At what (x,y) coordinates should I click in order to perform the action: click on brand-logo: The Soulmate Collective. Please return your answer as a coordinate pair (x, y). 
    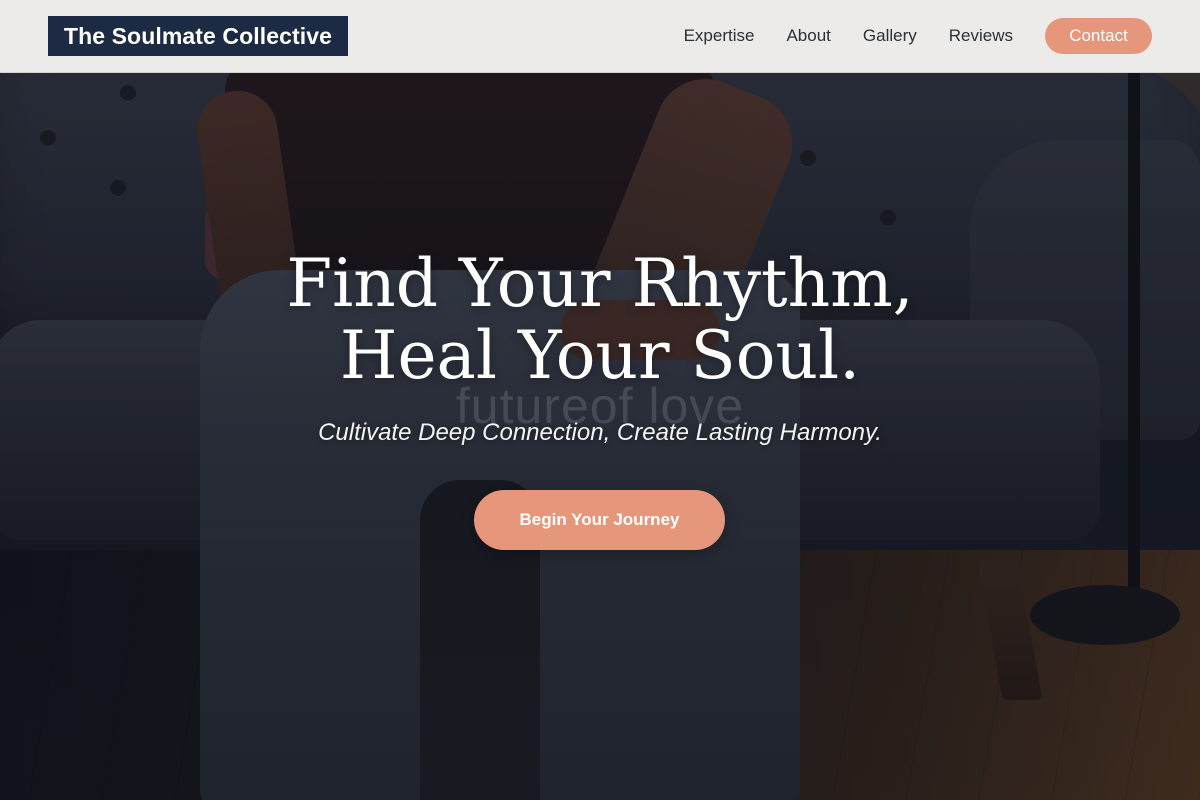
    Looking at the image, I should click on (198, 36).